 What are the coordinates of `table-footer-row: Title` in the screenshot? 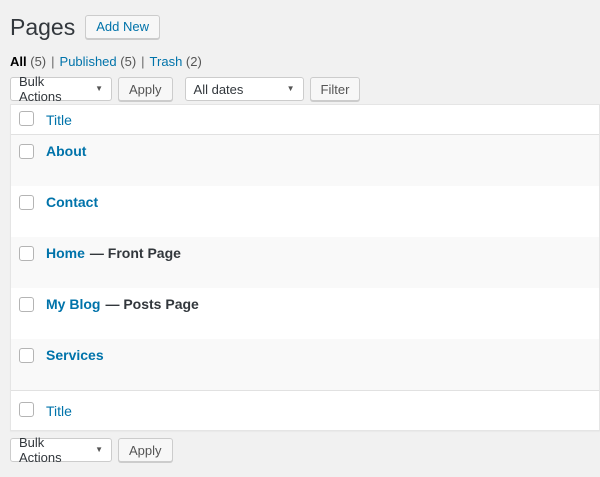 It's located at (305, 410).